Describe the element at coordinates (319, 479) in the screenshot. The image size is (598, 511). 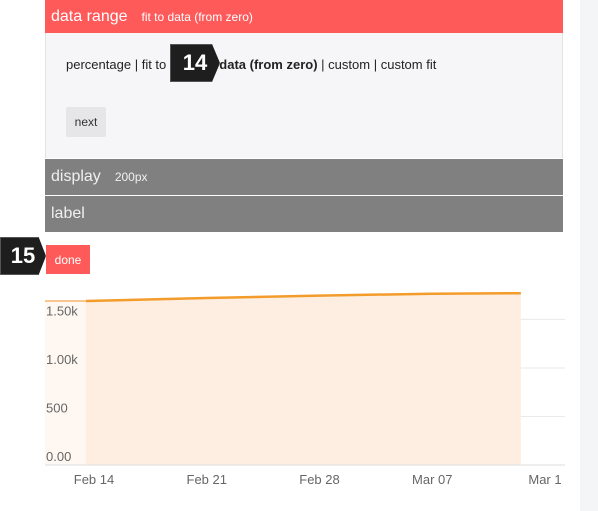
I see `x-tick-label: Feb 28` at that location.